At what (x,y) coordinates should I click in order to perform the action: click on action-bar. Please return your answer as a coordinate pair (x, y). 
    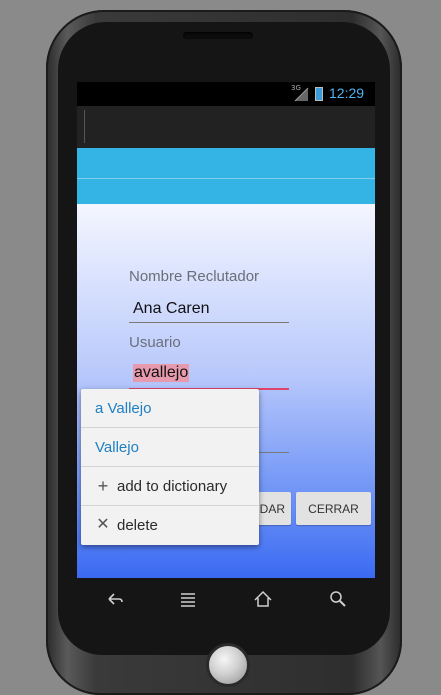
    Looking at the image, I should click on (226, 127).